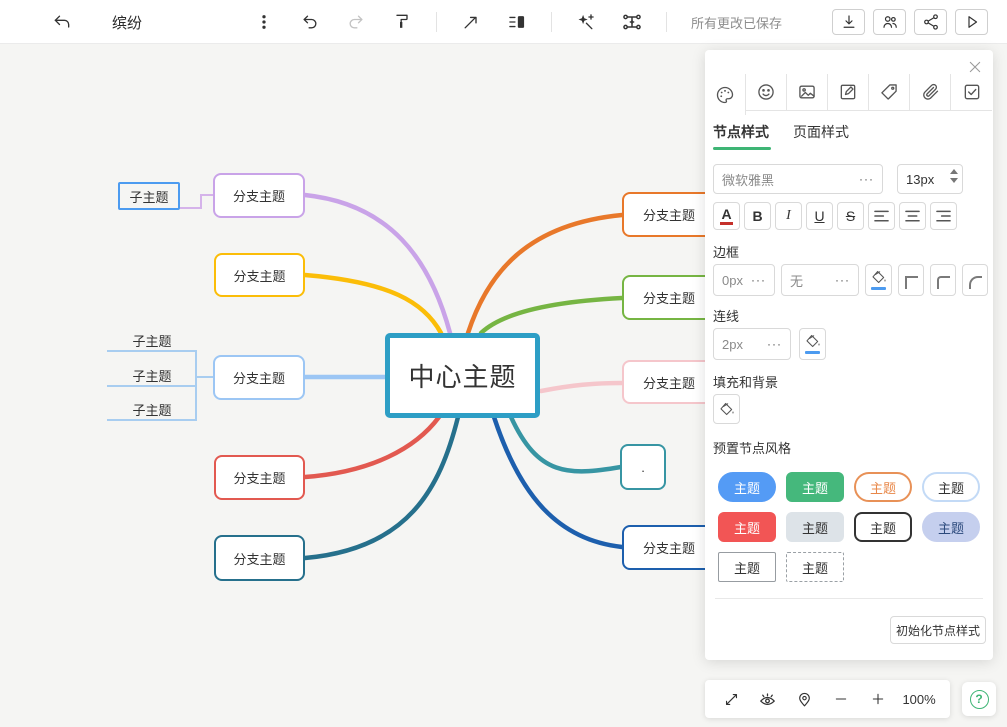 The width and height of the screenshot is (1007, 727). I want to click on bold-button: B, so click(757, 216).